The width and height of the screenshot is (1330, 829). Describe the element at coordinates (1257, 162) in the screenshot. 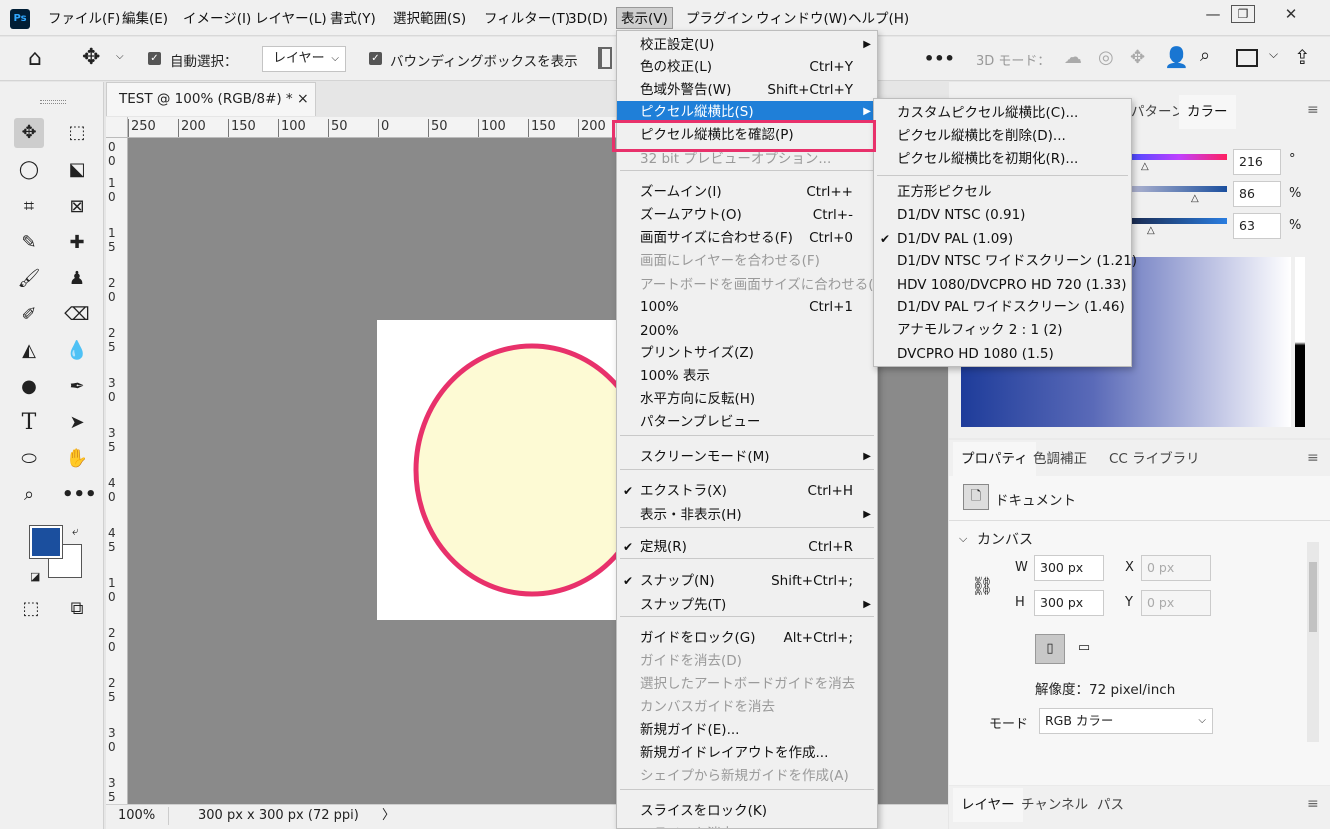

I see `hue-input: 216` at that location.